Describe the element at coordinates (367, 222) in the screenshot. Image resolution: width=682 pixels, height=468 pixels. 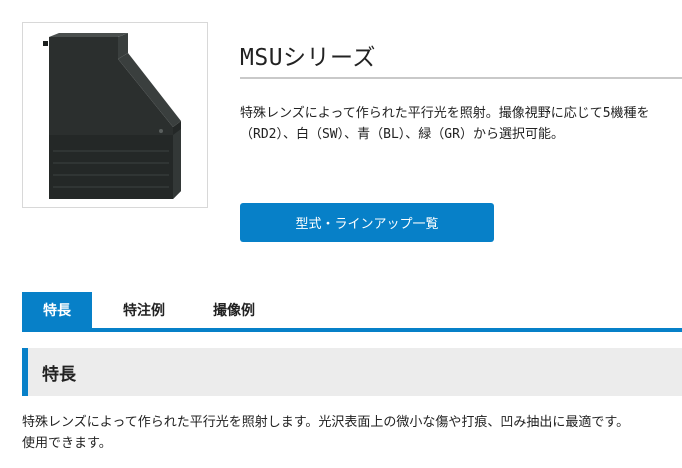
I see `lineup-list-button: 型式・ラインアップ一覧` at that location.